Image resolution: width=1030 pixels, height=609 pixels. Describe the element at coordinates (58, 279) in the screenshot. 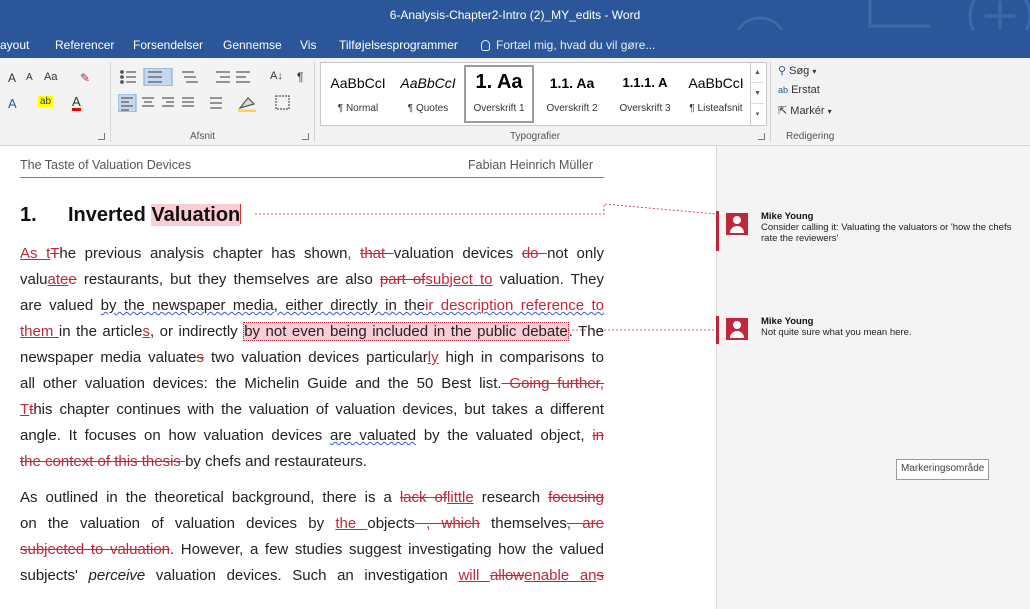

I see `inserted-text: ate` at that location.